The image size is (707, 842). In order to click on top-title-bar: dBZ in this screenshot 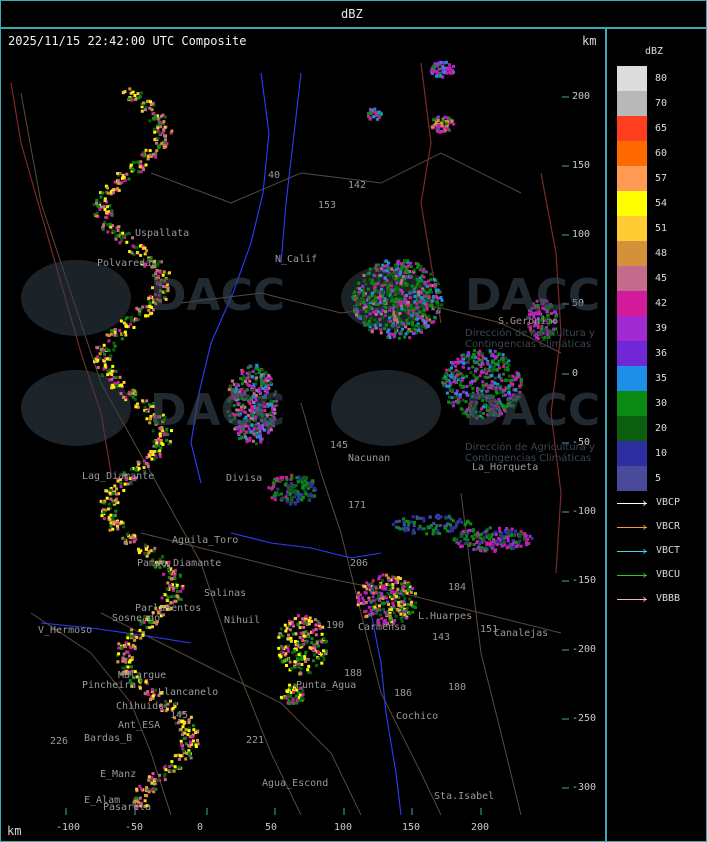, I will do `click(353, 14)`.